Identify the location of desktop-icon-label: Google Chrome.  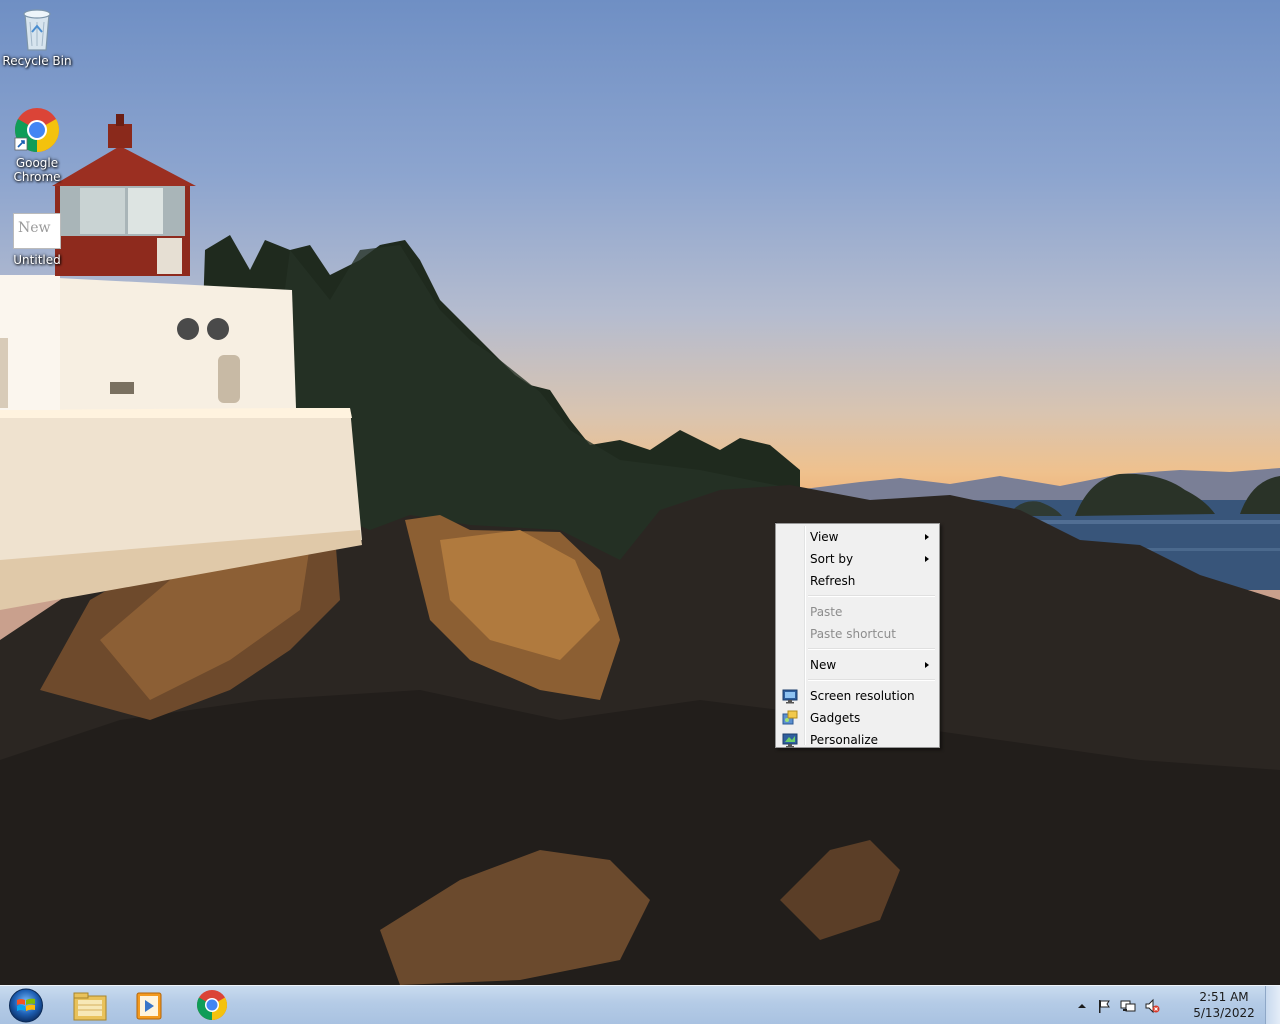
(37, 170).